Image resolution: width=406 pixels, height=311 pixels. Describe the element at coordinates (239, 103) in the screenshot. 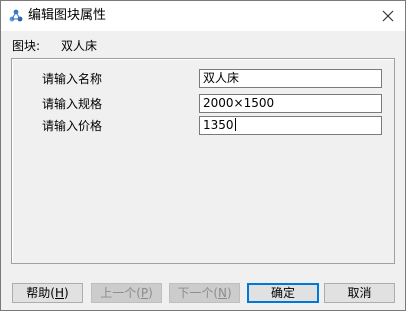

I see `spec-input-value: 2000×1500` at that location.